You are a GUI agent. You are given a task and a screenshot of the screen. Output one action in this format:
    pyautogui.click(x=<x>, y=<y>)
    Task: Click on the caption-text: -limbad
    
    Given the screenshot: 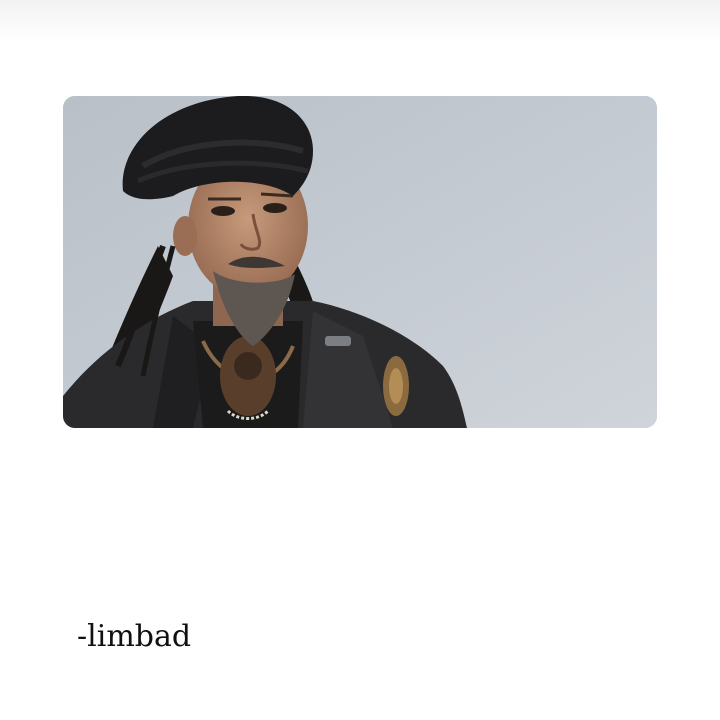 What is the action you would take?
    pyautogui.click(x=134, y=636)
    